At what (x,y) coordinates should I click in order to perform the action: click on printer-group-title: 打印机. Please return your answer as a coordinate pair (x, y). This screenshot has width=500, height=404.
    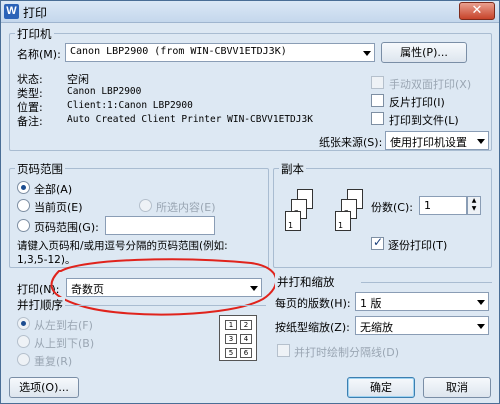
    Looking at the image, I should click on (34, 34).